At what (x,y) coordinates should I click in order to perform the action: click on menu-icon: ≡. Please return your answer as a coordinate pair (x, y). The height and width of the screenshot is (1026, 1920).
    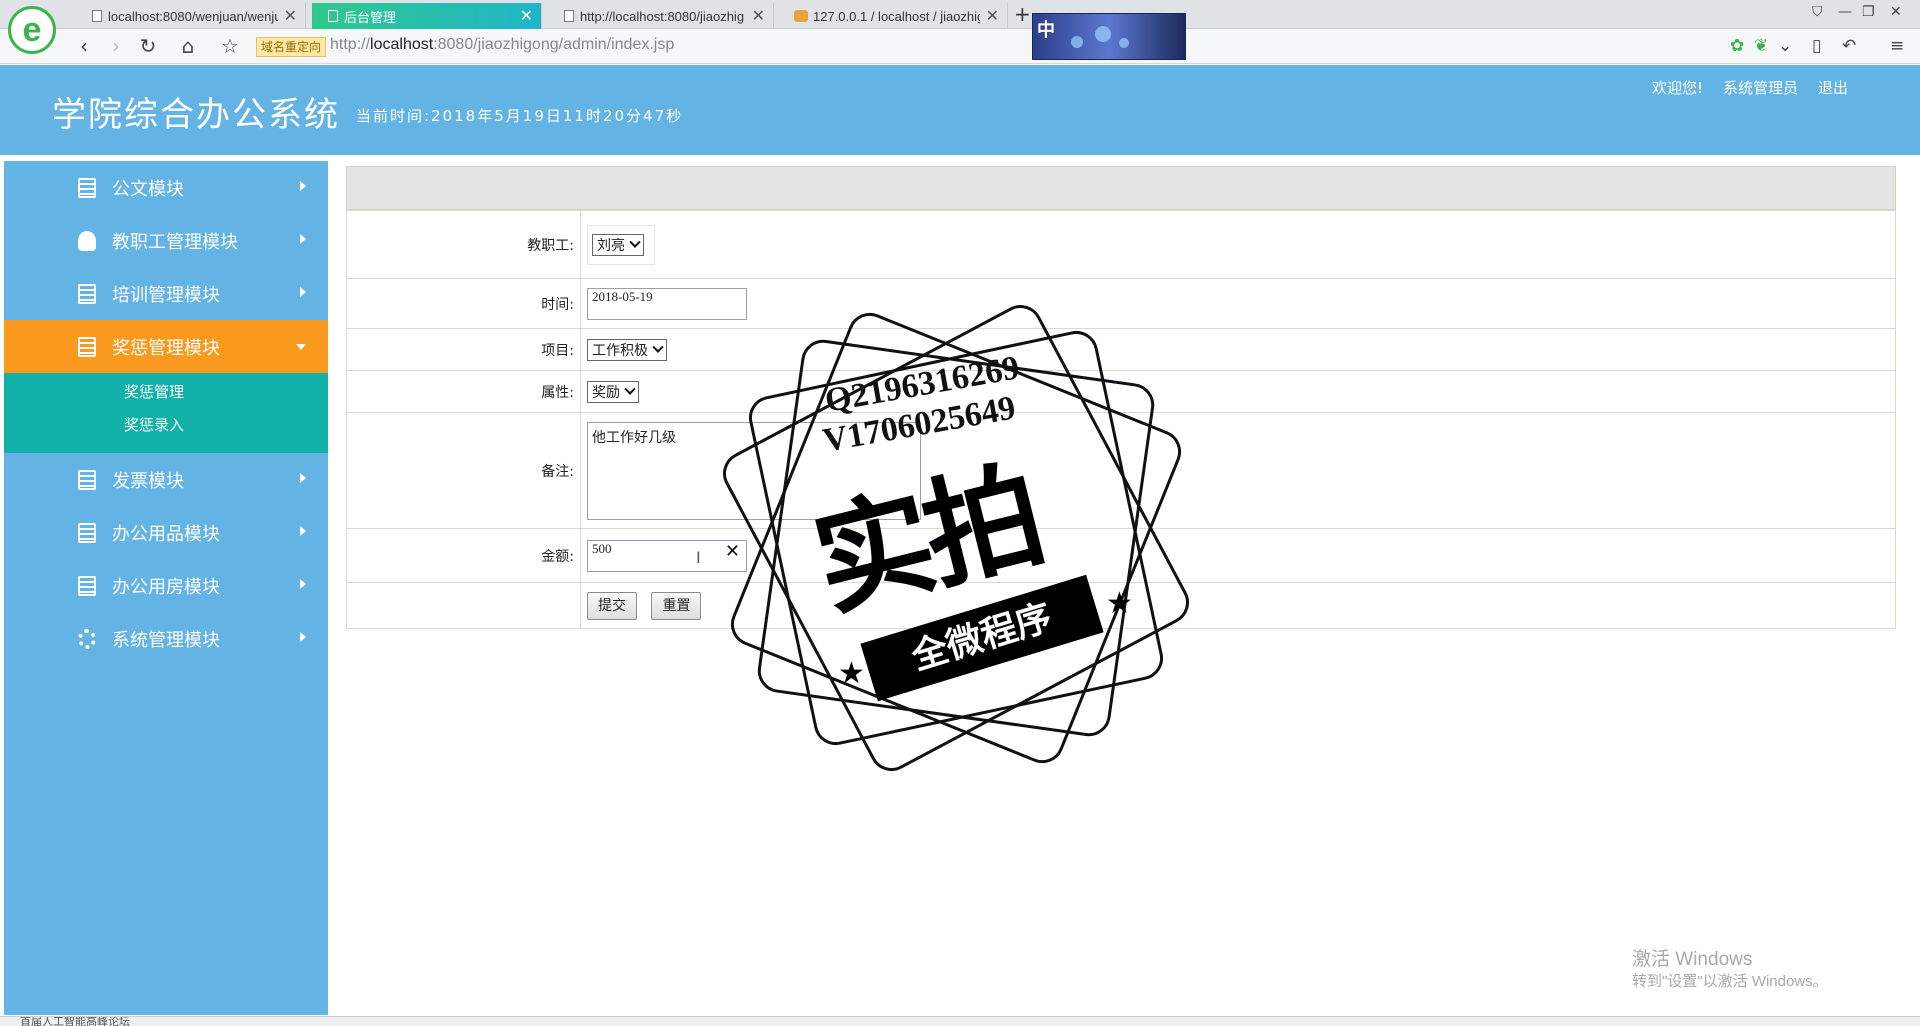
    Looking at the image, I should click on (1897, 46).